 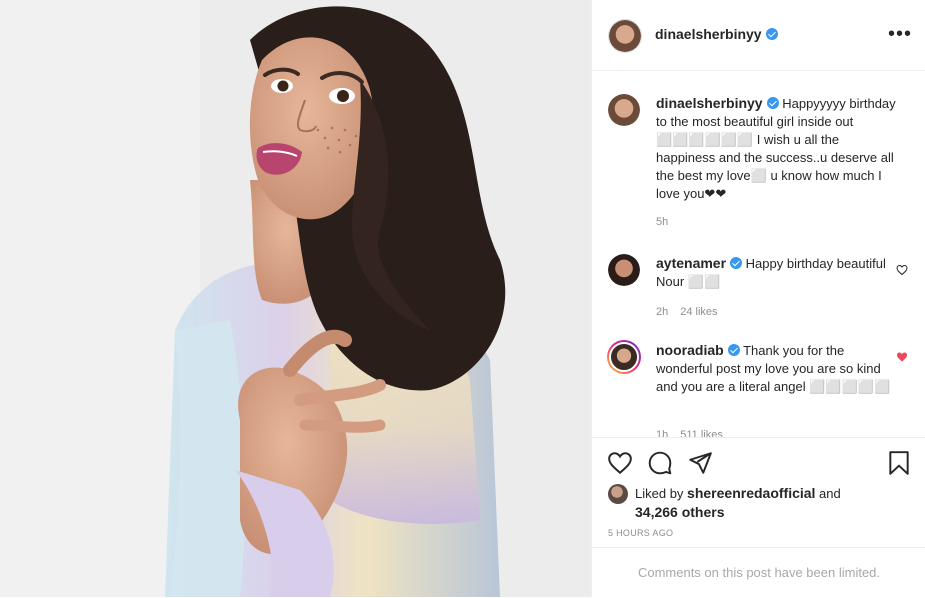 I want to click on comment-username: nooradiab, so click(x=690, y=350).